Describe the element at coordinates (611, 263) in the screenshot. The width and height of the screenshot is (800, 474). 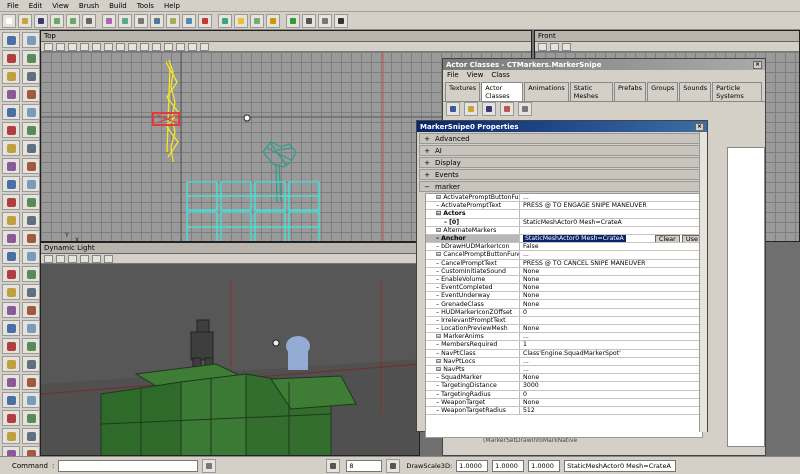
I see `property-value: PRESS @ TO CANCEL SNIPE MANEUVER` at that location.